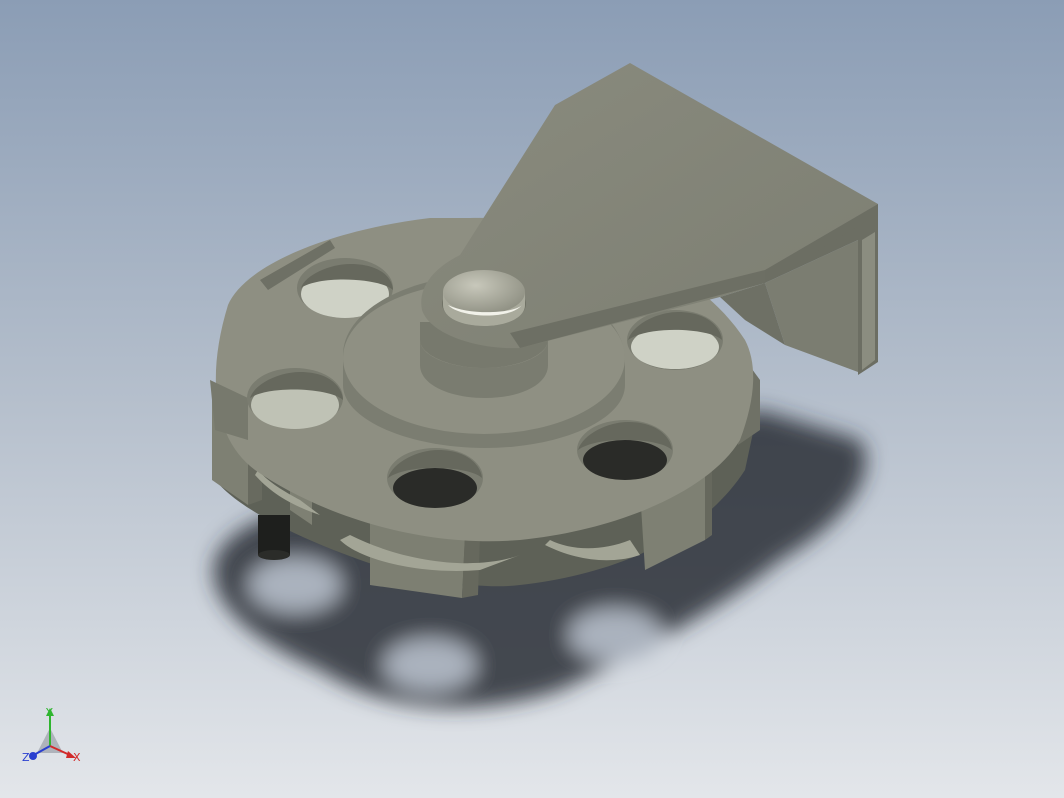 This screenshot has height=798, width=1064. I want to click on triad-z-label: Z, so click(26, 757).